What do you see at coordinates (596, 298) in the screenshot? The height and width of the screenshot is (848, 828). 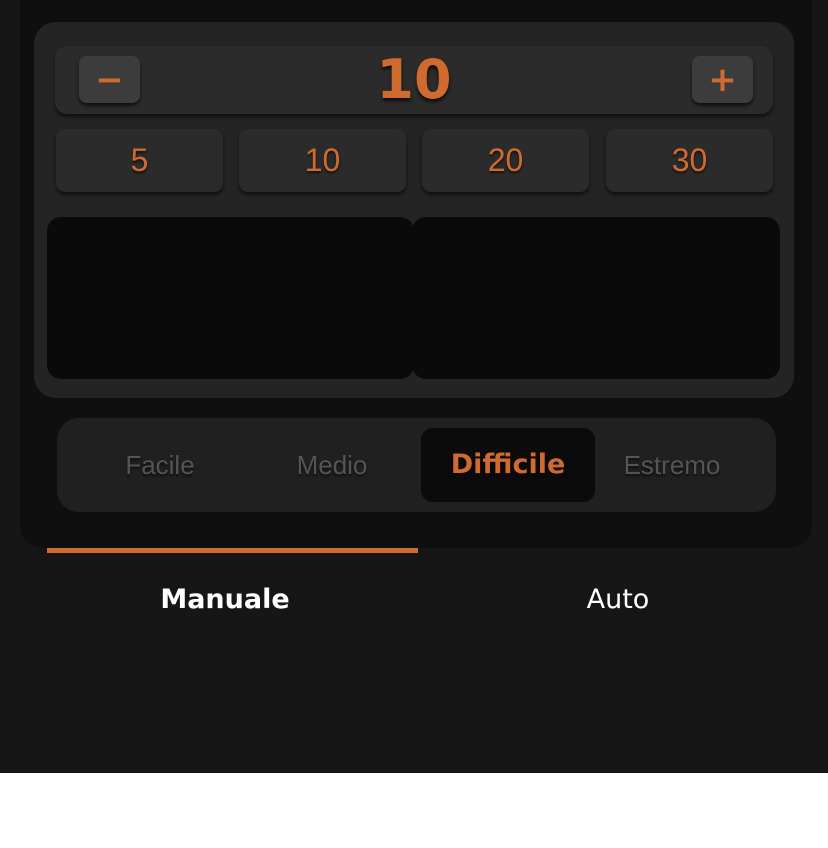 I see `right-action-area` at bounding box center [596, 298].